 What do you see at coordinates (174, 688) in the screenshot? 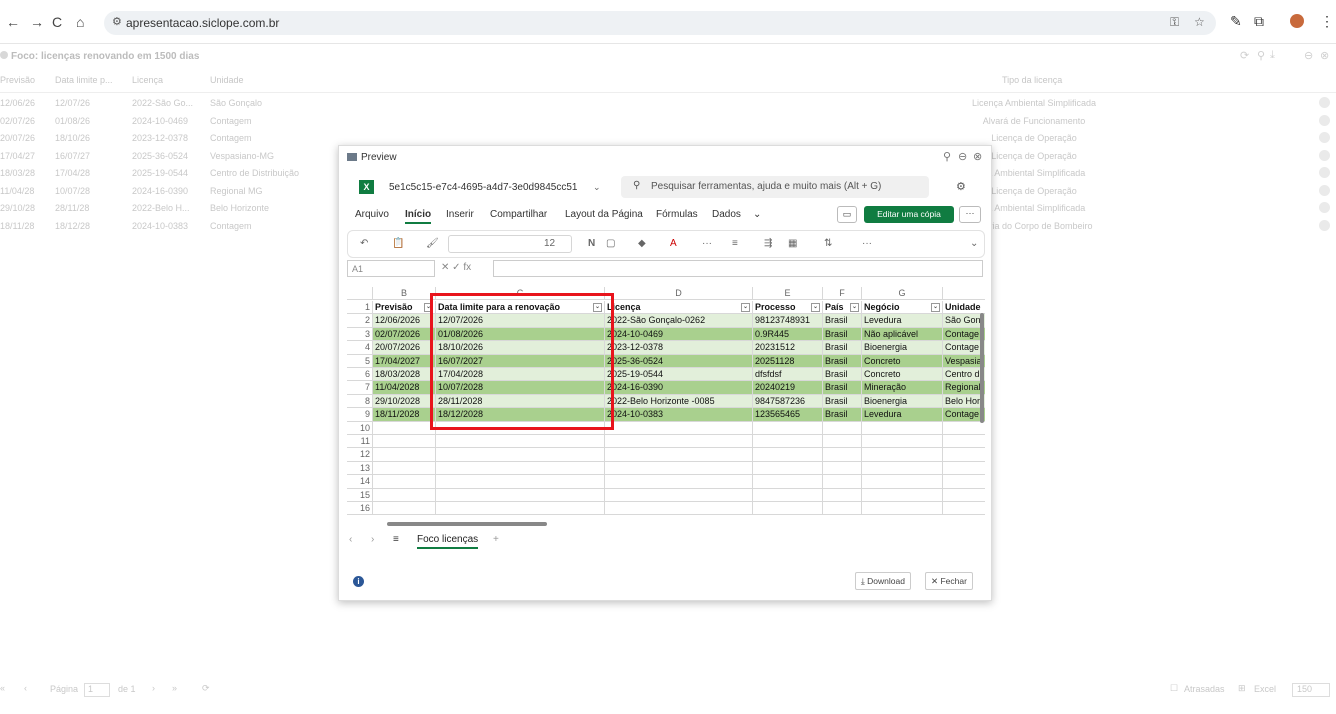
I see `last-page-icon: »` at bounding box center [174, 688].